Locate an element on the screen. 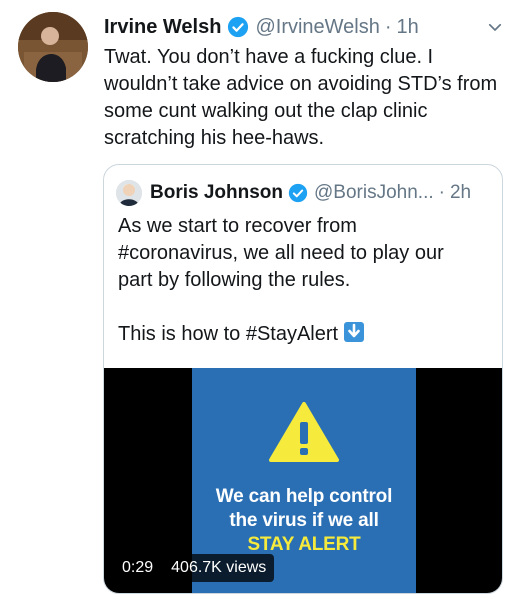 The height and width of the screenshot is (600, 524). author-handle: @IrvineWelsh is located at coordinates (317, 27).